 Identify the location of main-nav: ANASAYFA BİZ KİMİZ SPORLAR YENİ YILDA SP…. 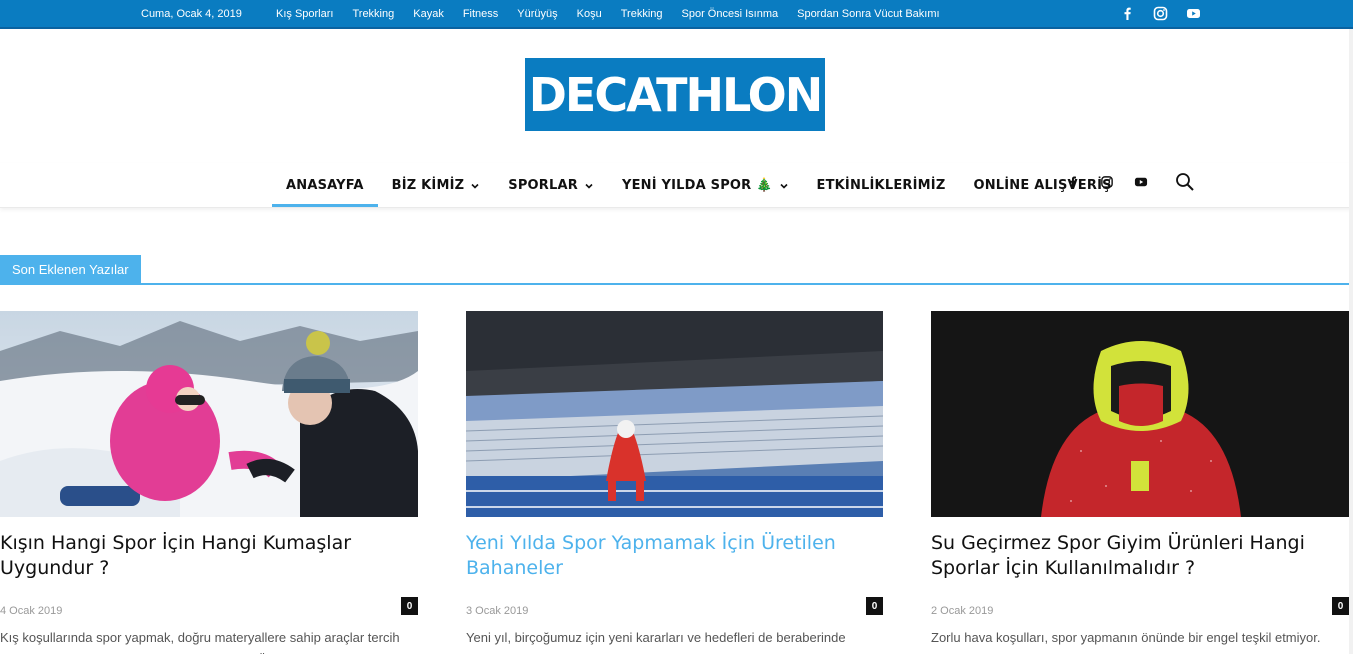
(676, 185).